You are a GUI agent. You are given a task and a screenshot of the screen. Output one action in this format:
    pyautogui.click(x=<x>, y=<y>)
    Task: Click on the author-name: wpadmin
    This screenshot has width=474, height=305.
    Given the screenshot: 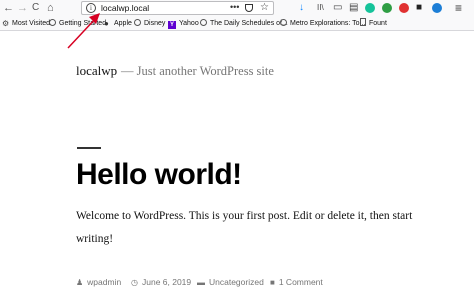 What is the action you would take?
    pyautogui.click(x=104, y=282)
    